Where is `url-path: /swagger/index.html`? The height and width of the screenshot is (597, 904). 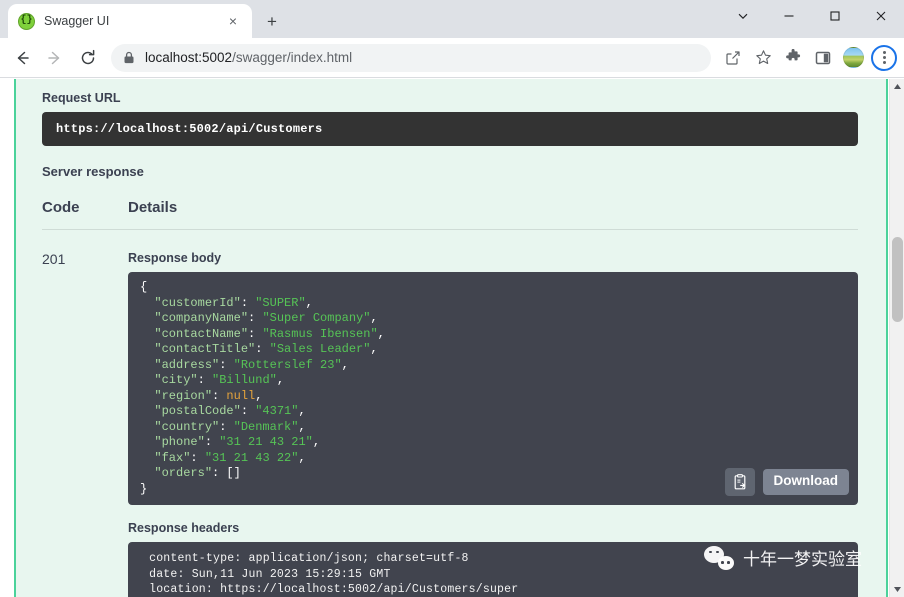
url-path: /swagger/index.html is located at coordinates (292, 57).